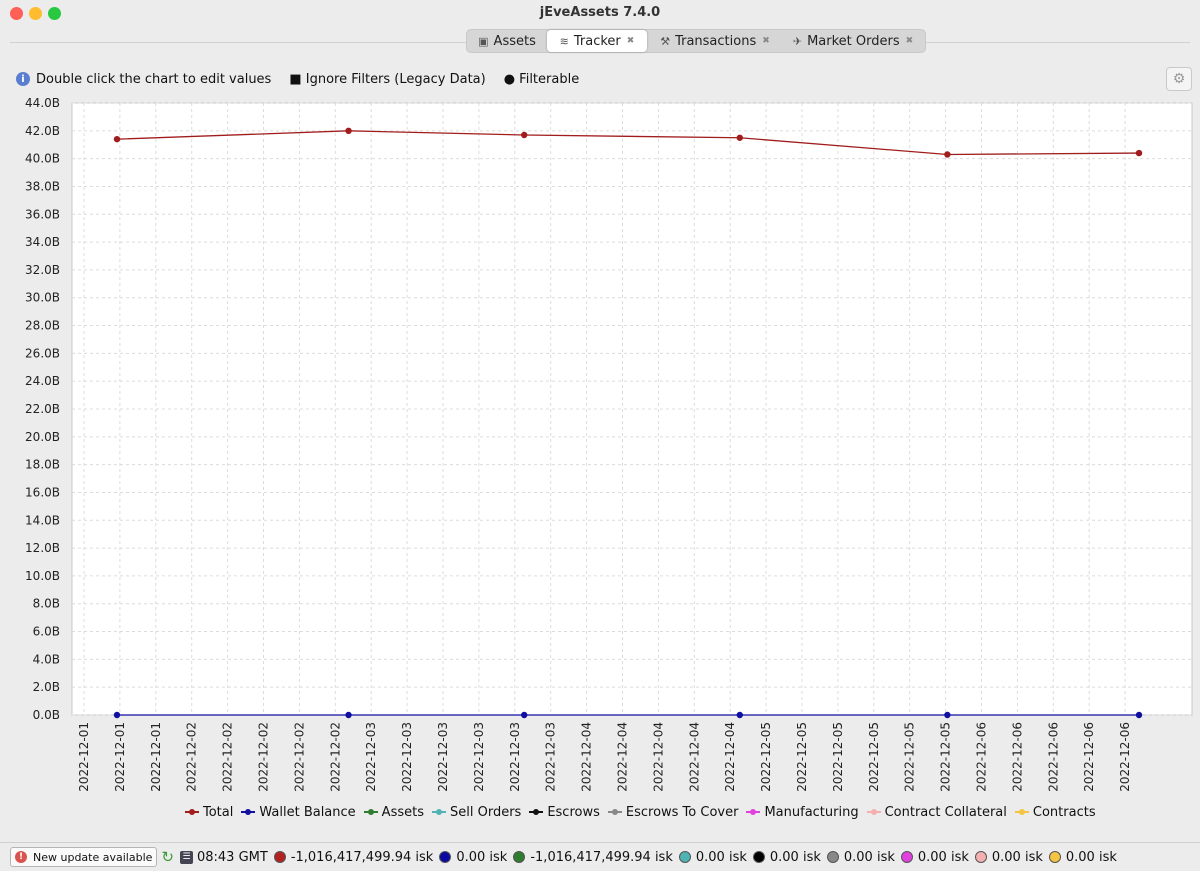 Image resolution: width=1200 pixels, height=871 pixels. I want to click on legend-label: Manufacturing, so click(811, 812).